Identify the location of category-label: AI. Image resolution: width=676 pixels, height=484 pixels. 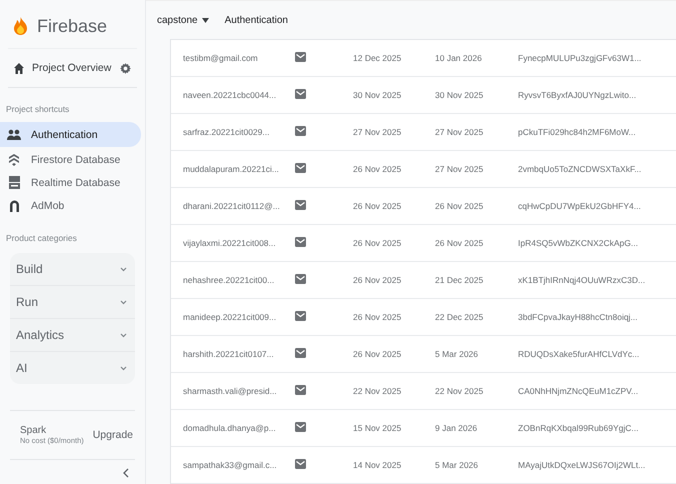
(22, 368).